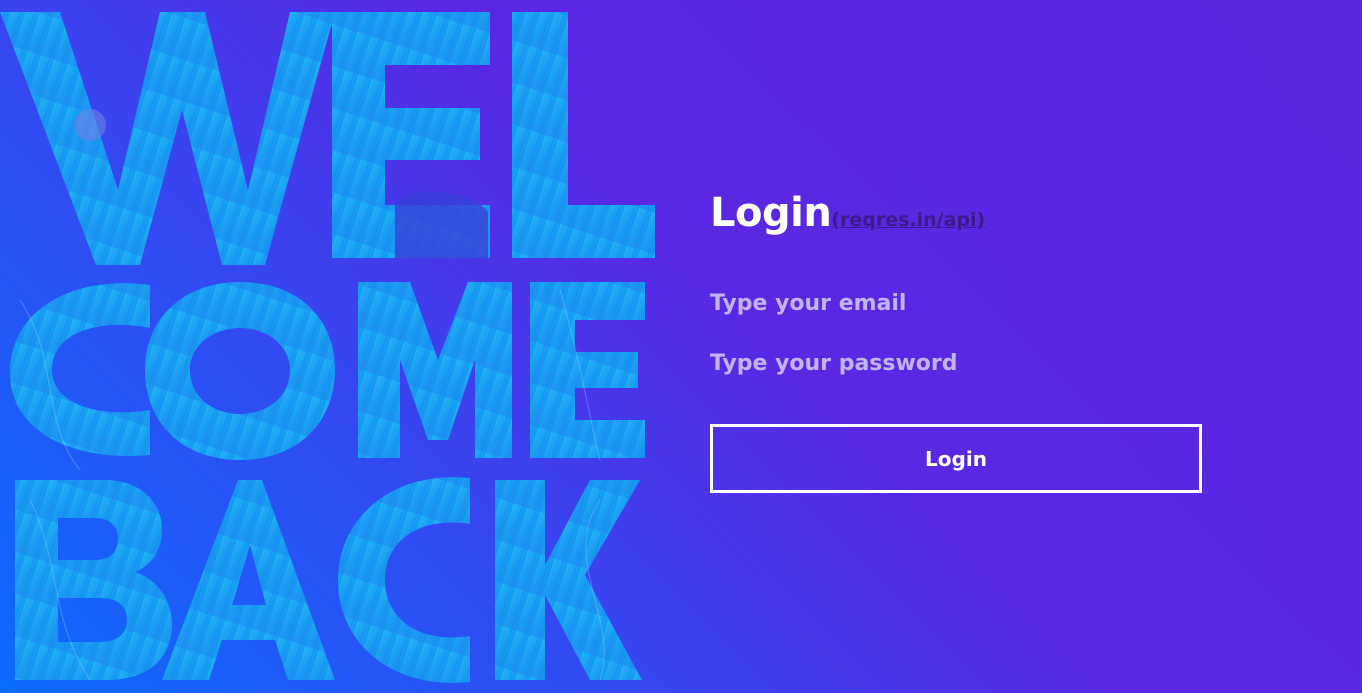 The height and width of the screenshot is (693, 1362). Describe the element at coordinates (956, 303) in the screenshot. I see `email-field` at that location.